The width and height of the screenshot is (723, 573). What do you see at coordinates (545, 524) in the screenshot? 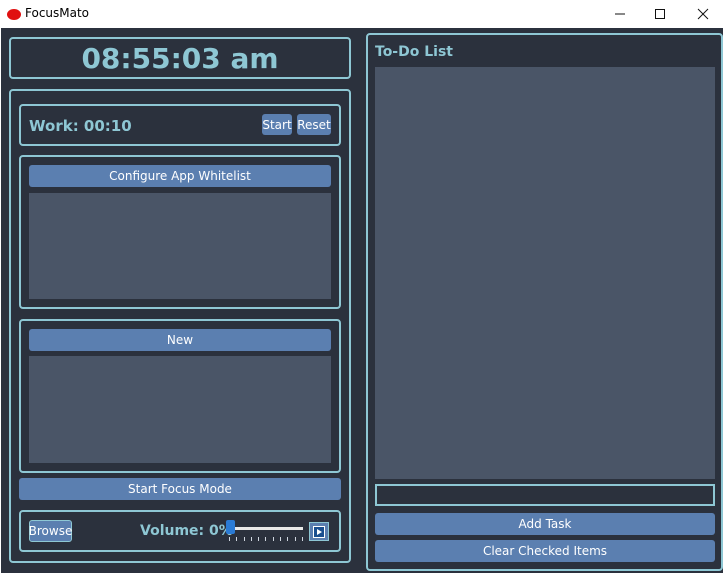
I see `add-task-button: Add Task` at bounding box center [545, 524].